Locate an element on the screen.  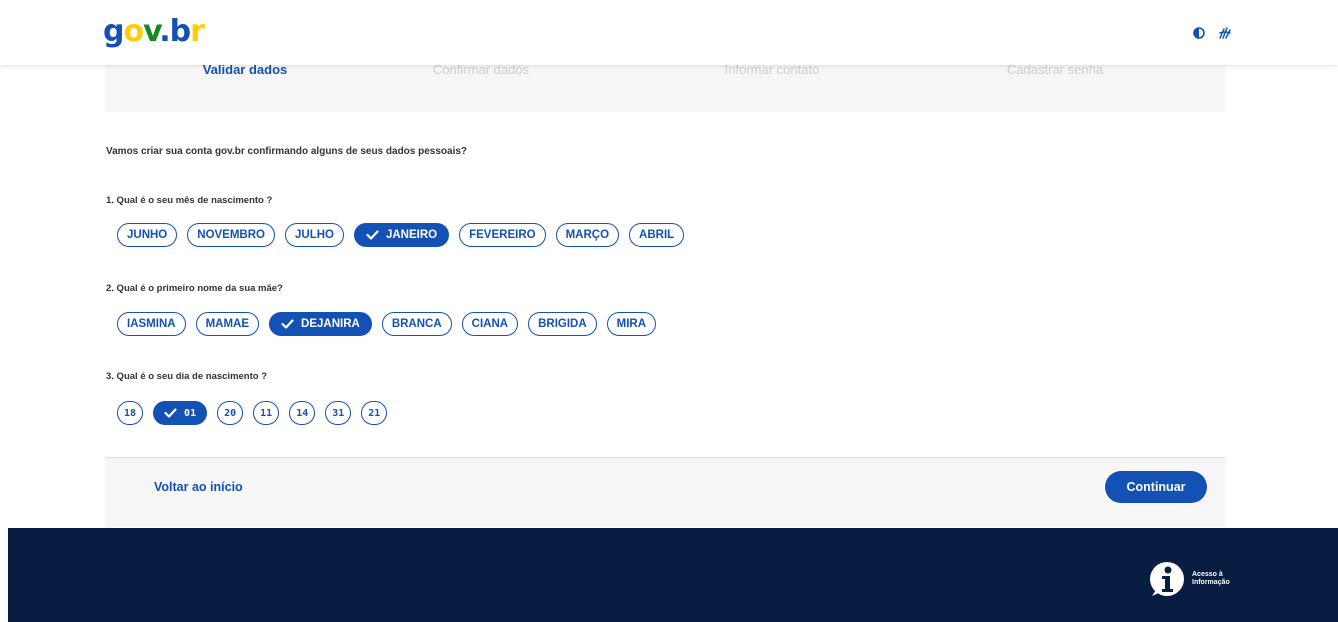
option-label: DEJANIRA is located at coordinates (330, 324).